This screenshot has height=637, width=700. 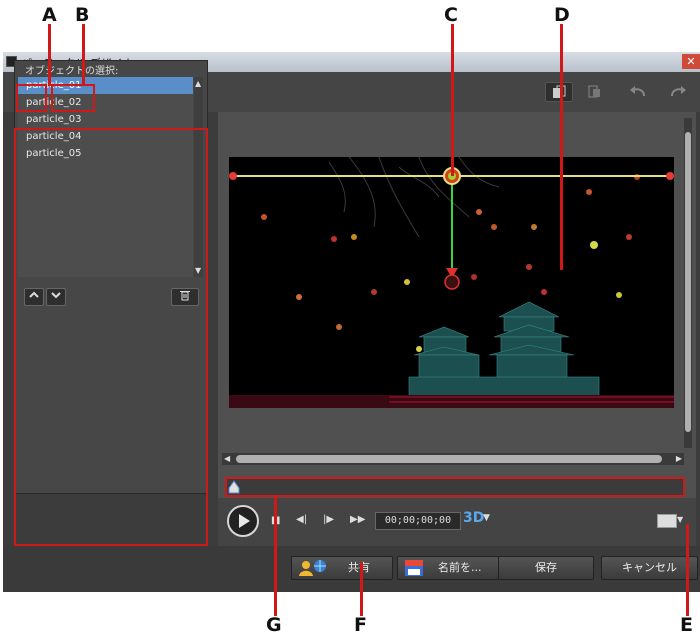 I want to click on play-icon, so click(x=244, y=521).